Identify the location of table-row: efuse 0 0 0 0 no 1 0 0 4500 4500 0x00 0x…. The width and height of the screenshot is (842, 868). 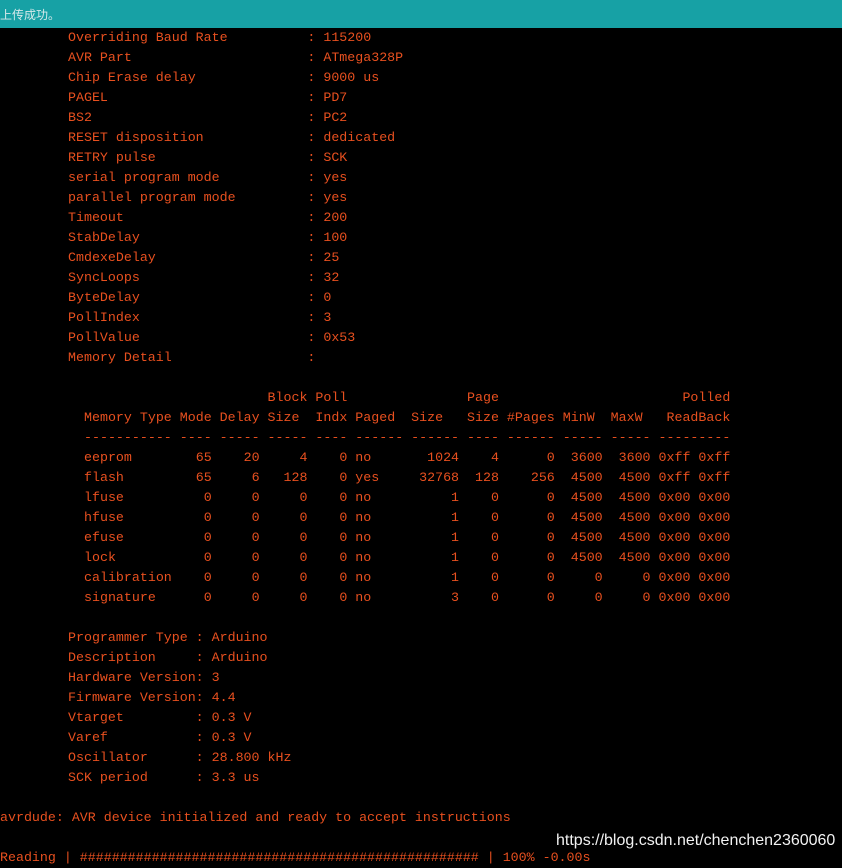
(407, 537).